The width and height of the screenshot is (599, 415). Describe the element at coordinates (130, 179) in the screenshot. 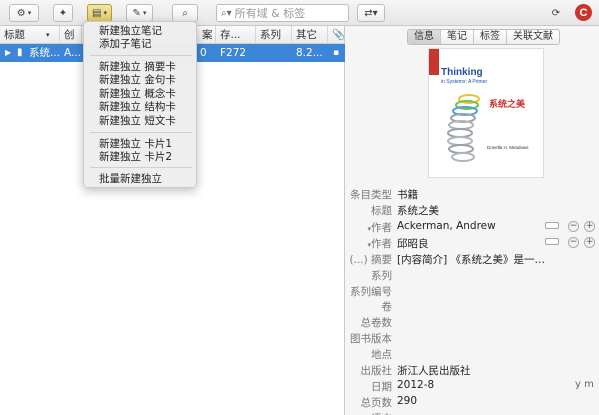

I see `menu-item-batch-new: 批量新建独立` at that location.